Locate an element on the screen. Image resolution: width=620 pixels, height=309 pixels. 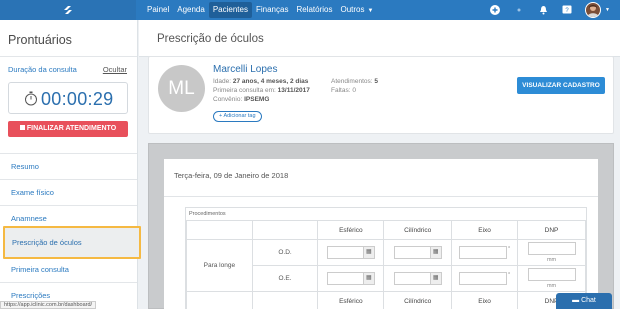
patient-insurance: Convênio: IPSEMG is located at coordinates (241, 99).